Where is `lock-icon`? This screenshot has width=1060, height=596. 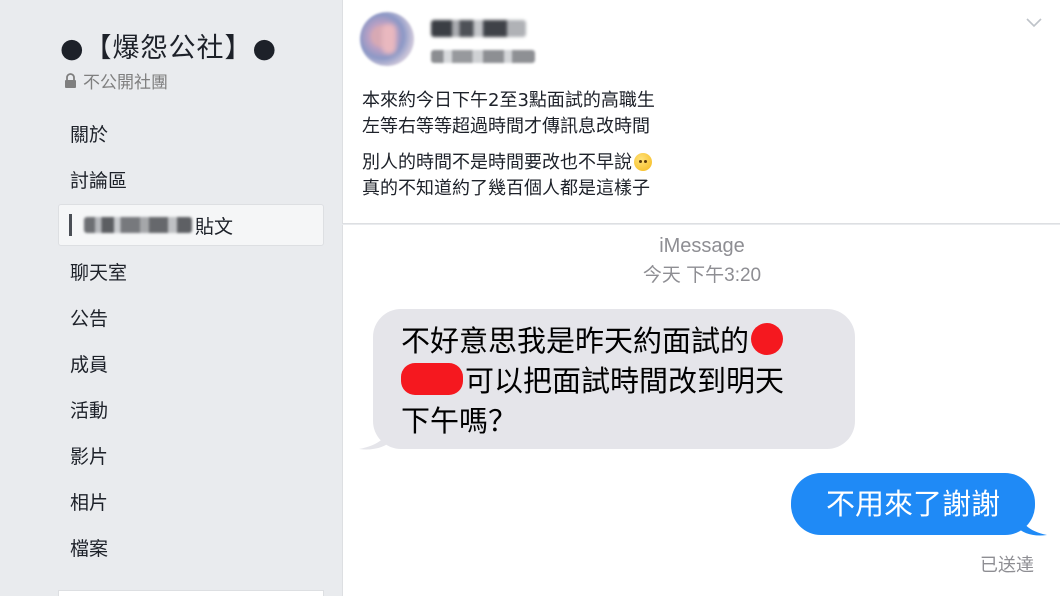 lock-icon is located at coordinates (70, 80).